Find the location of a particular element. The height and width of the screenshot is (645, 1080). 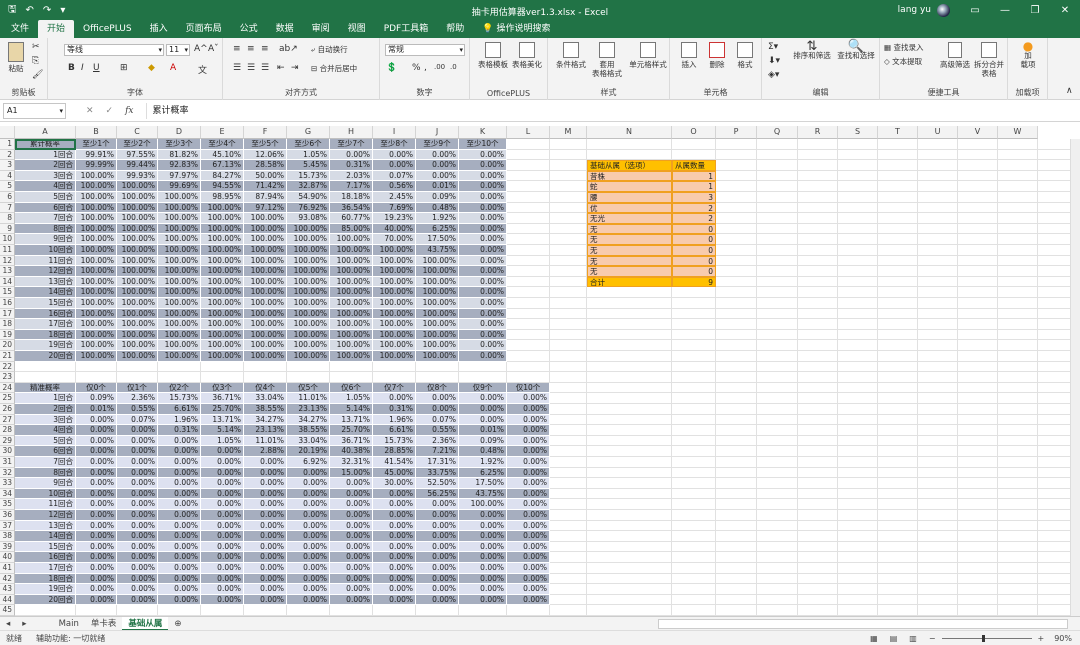

side-table-cell: 1 is located at coordinates (694, 176).